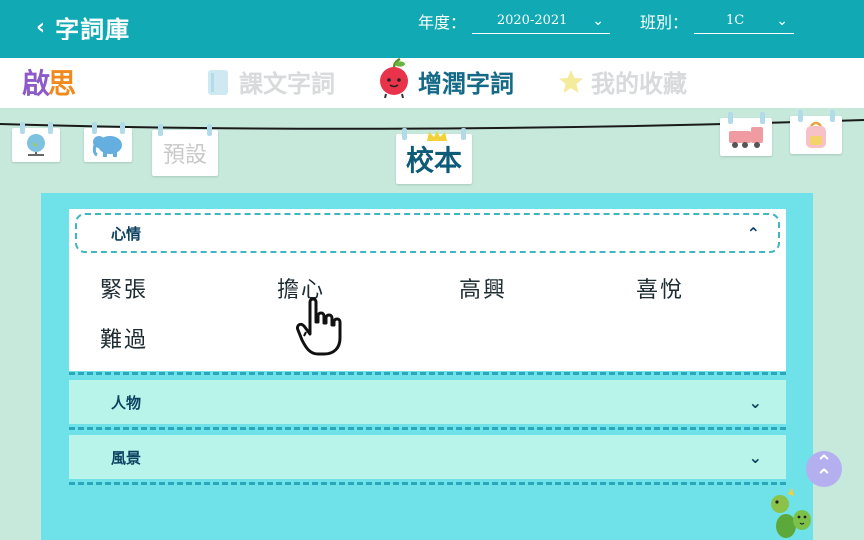  I want to click on class-select: 1C ⌄, so click(744, 21).